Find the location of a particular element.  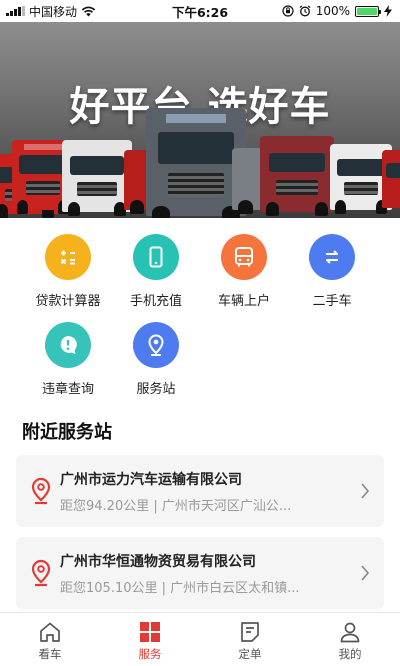

service-label: 贷款计算器 is located at coordinates (68, 301).